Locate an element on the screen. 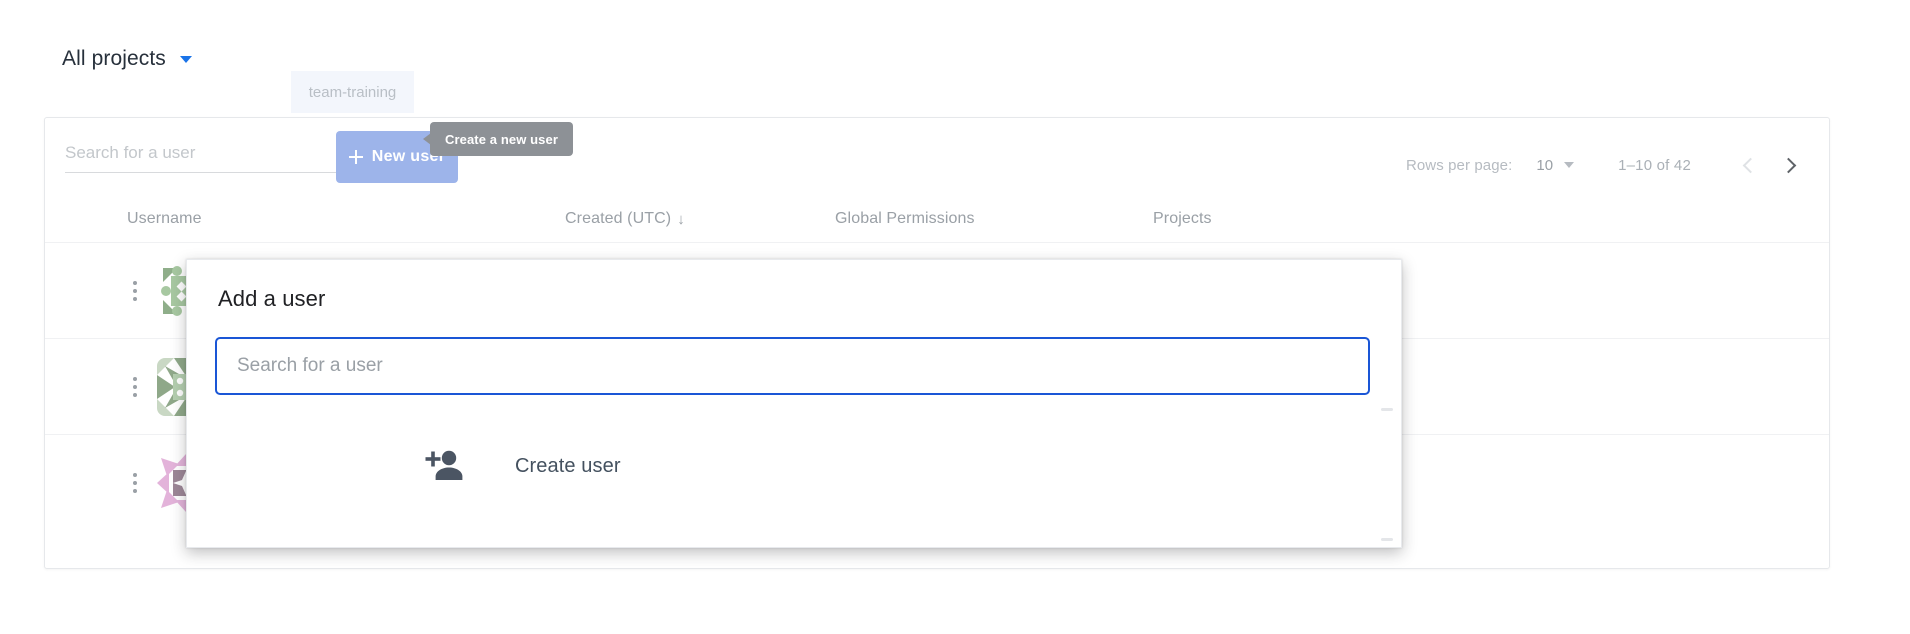 The height and width of the screenshot is (634, 1910). dialog-title: Add a user is located at coordinates (272, 298).